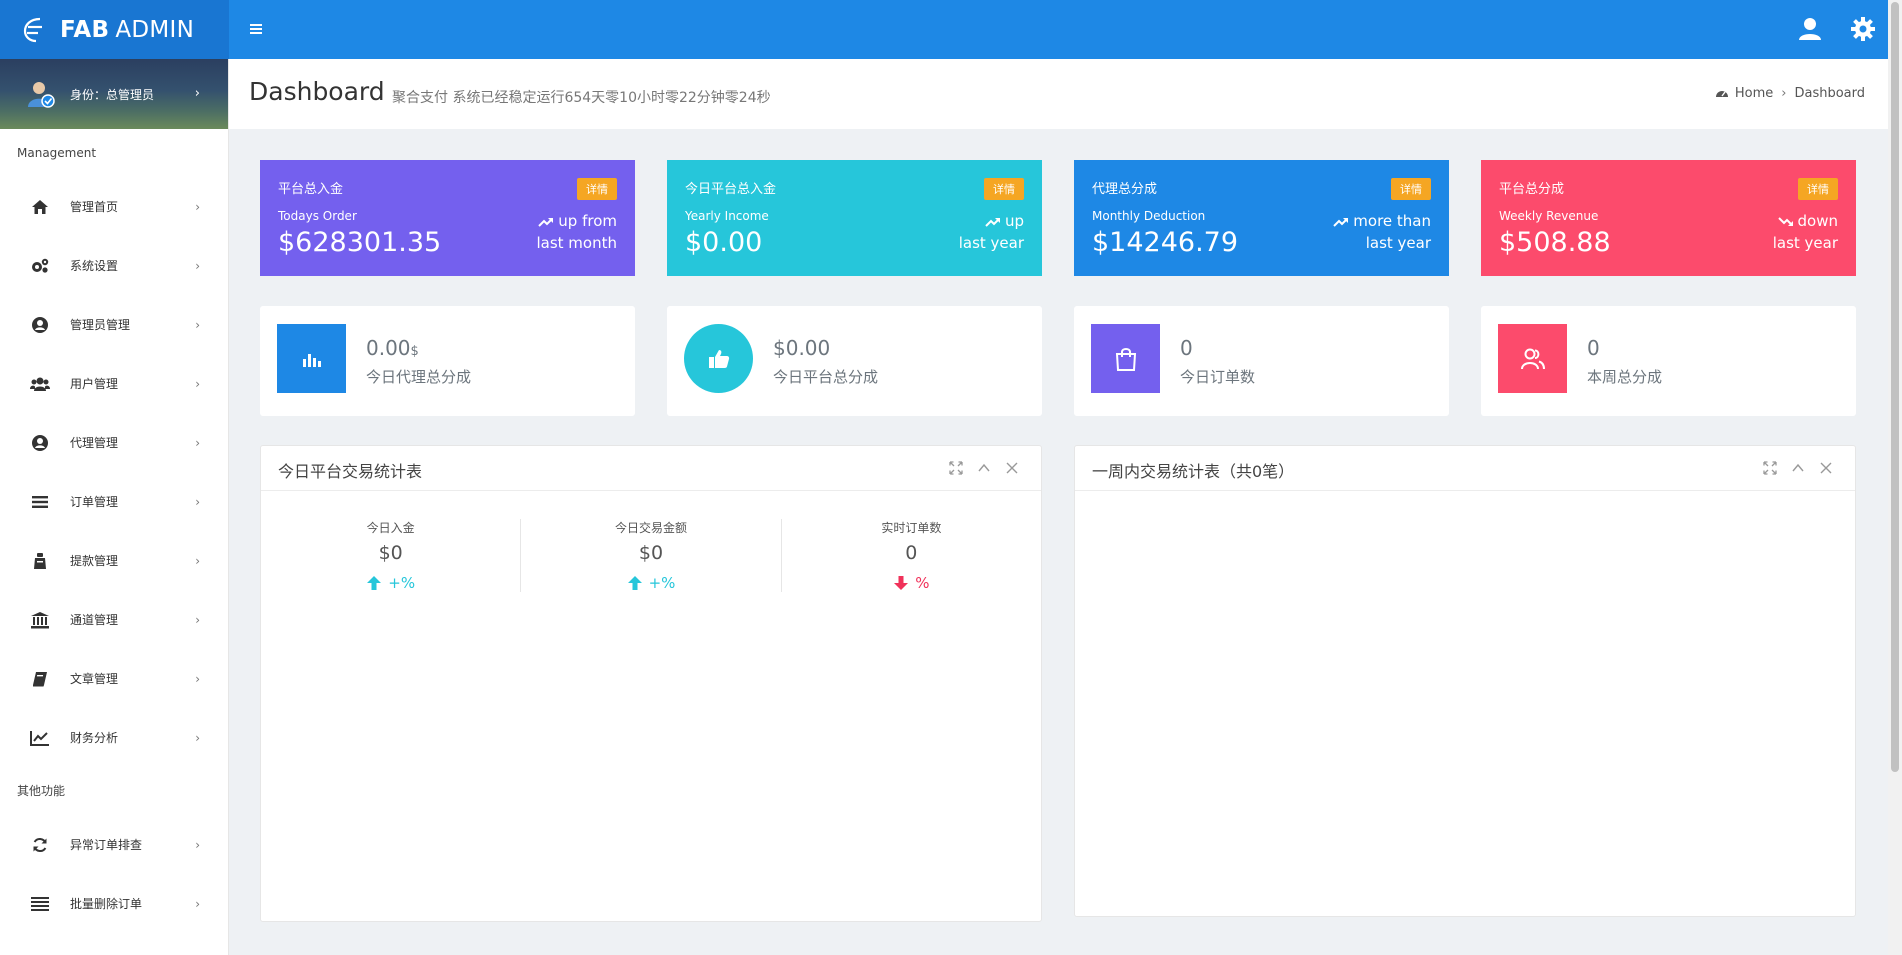 The width and height of the screenshot is (1902, 955). What do you see at coordinates (901, 583) in the screenshot?
I see `arrow-down-icon` at bounding box center [901, 583].